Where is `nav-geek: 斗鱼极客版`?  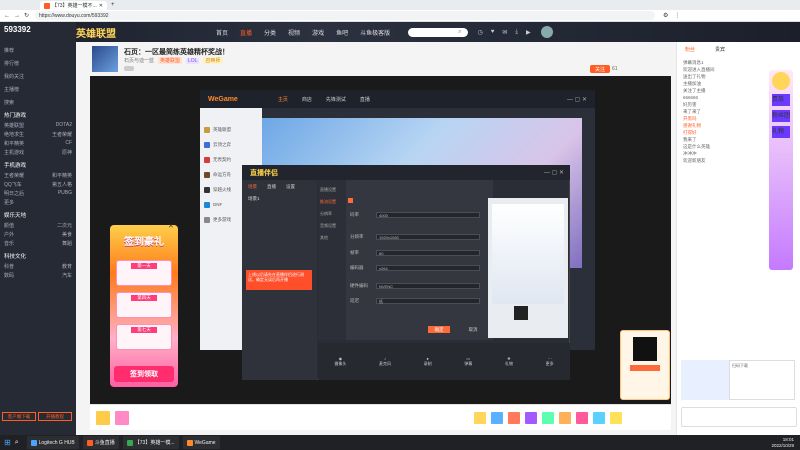 nav-geek: 斗鱼极客版 is located at coordinates (375, 32).